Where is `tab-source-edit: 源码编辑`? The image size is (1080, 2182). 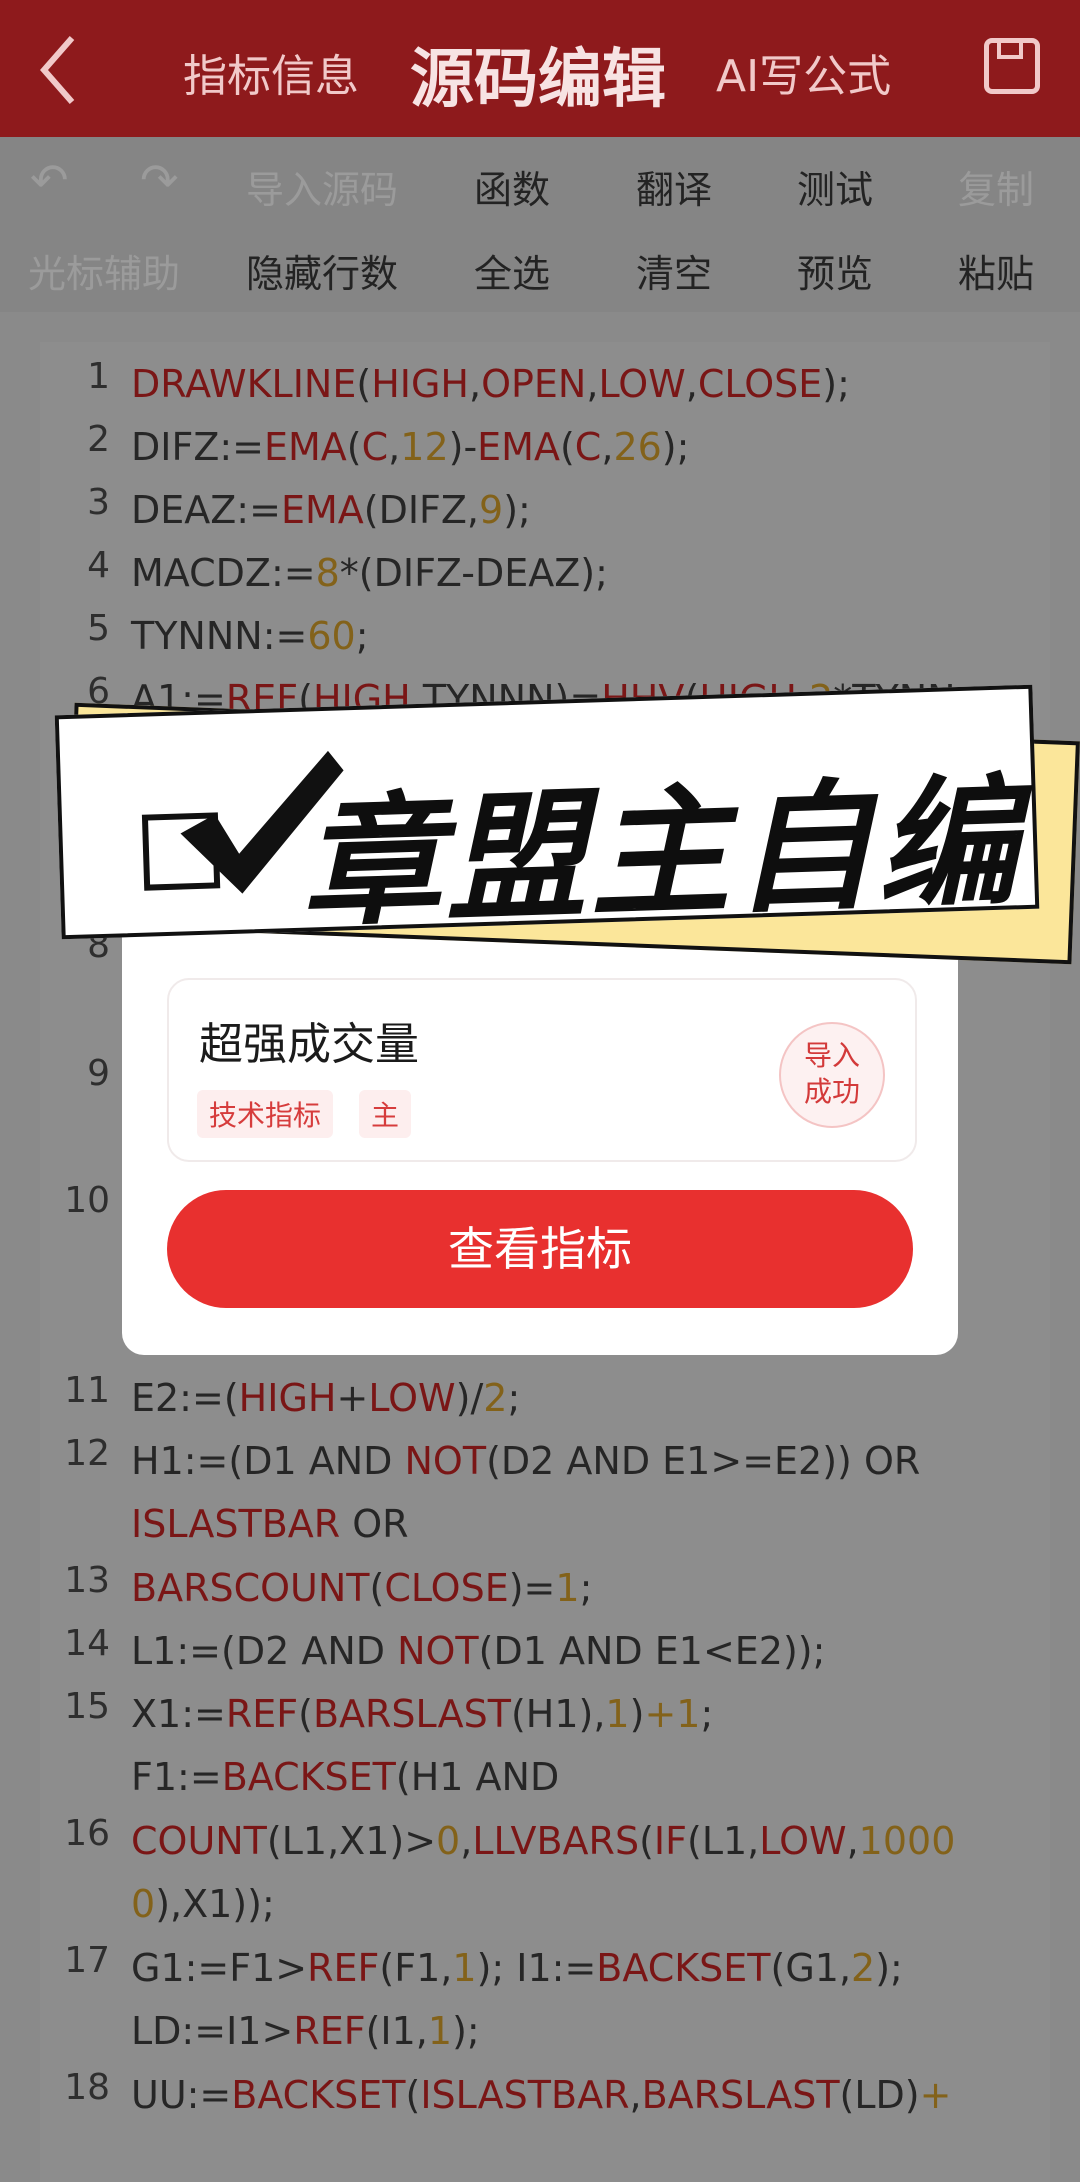 tab-source-edit: 源码编辑 is located at coordinates (538, 74).